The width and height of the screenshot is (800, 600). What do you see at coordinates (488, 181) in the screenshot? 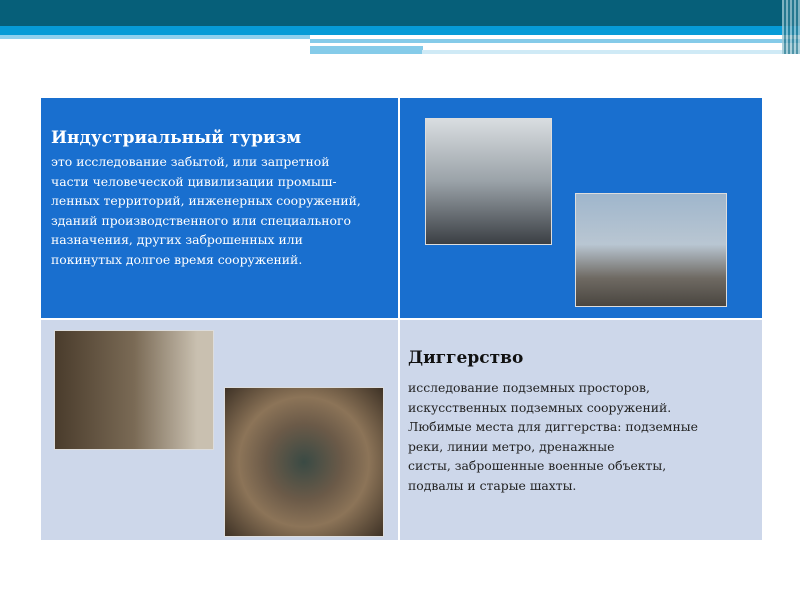
I see `gas-mask-photo` at bounding box center [488, 181].